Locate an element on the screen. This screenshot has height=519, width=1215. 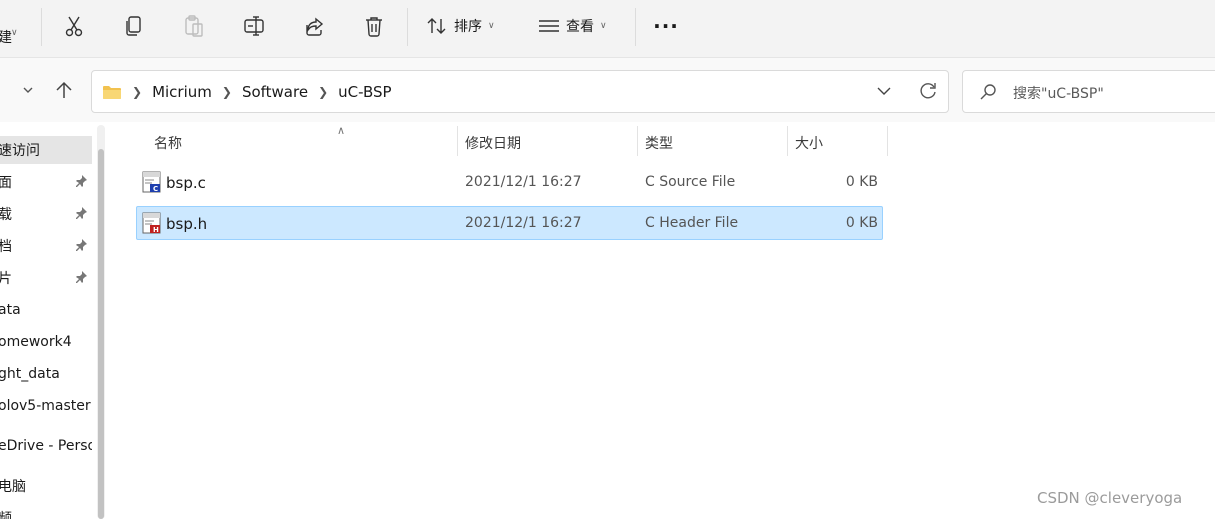
refresh-button is located at coordinates (928, 93).